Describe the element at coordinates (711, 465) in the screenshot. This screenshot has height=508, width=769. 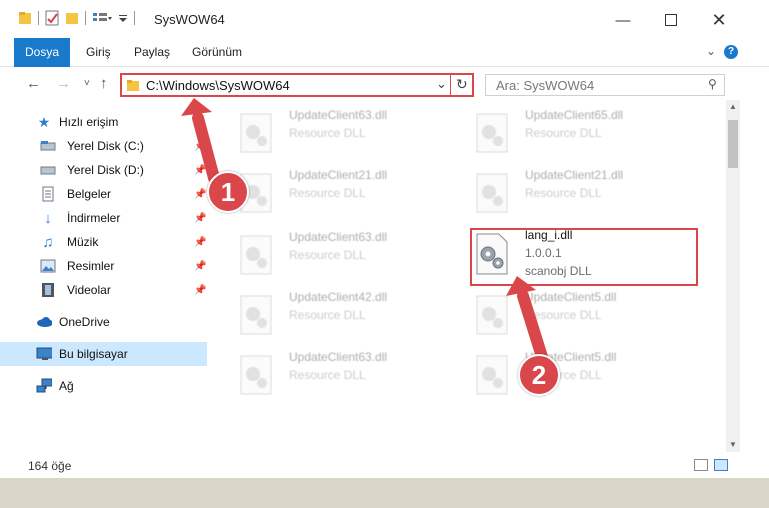
I see `view-toggle` at that location.